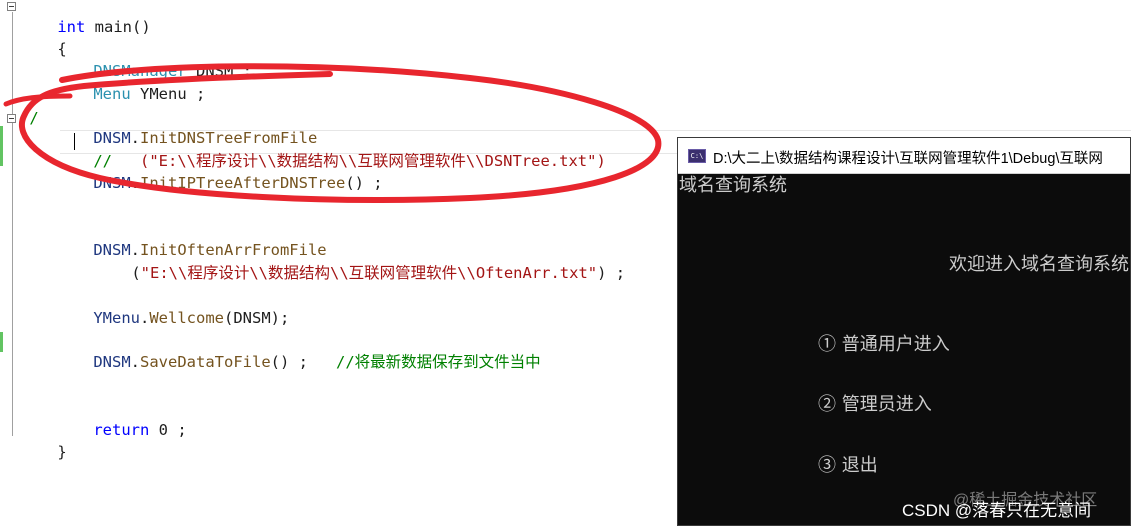 The height and width of the screenshot is (526, 1131). Describe the element at coordinates (1039, 264) in the screenshot. I see `console-welcome-text: 欢迎进入域名查询系统` at that location.